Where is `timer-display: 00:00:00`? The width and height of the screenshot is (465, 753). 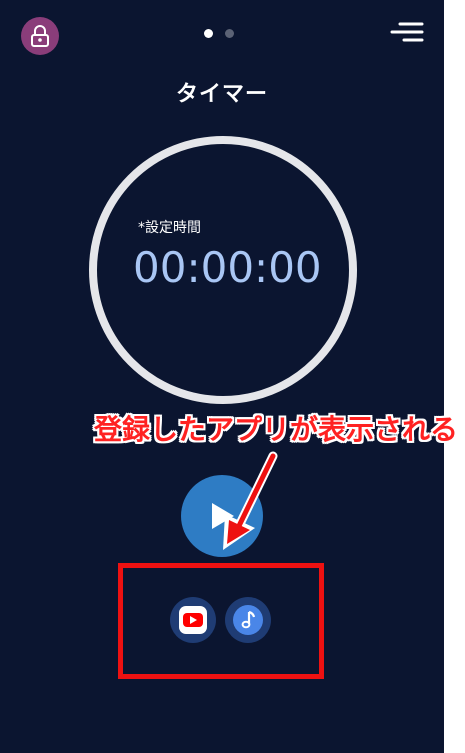 timer-display: 00:00:00 is located at coordinates (227, 267).